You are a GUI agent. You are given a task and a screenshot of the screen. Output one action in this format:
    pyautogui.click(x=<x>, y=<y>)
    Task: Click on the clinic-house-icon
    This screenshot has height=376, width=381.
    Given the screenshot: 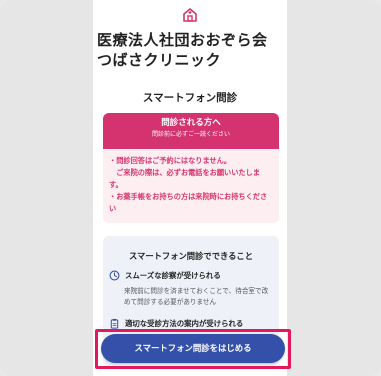 What is the action you would take?
    pyautogui.click(x=190, y=15)
    